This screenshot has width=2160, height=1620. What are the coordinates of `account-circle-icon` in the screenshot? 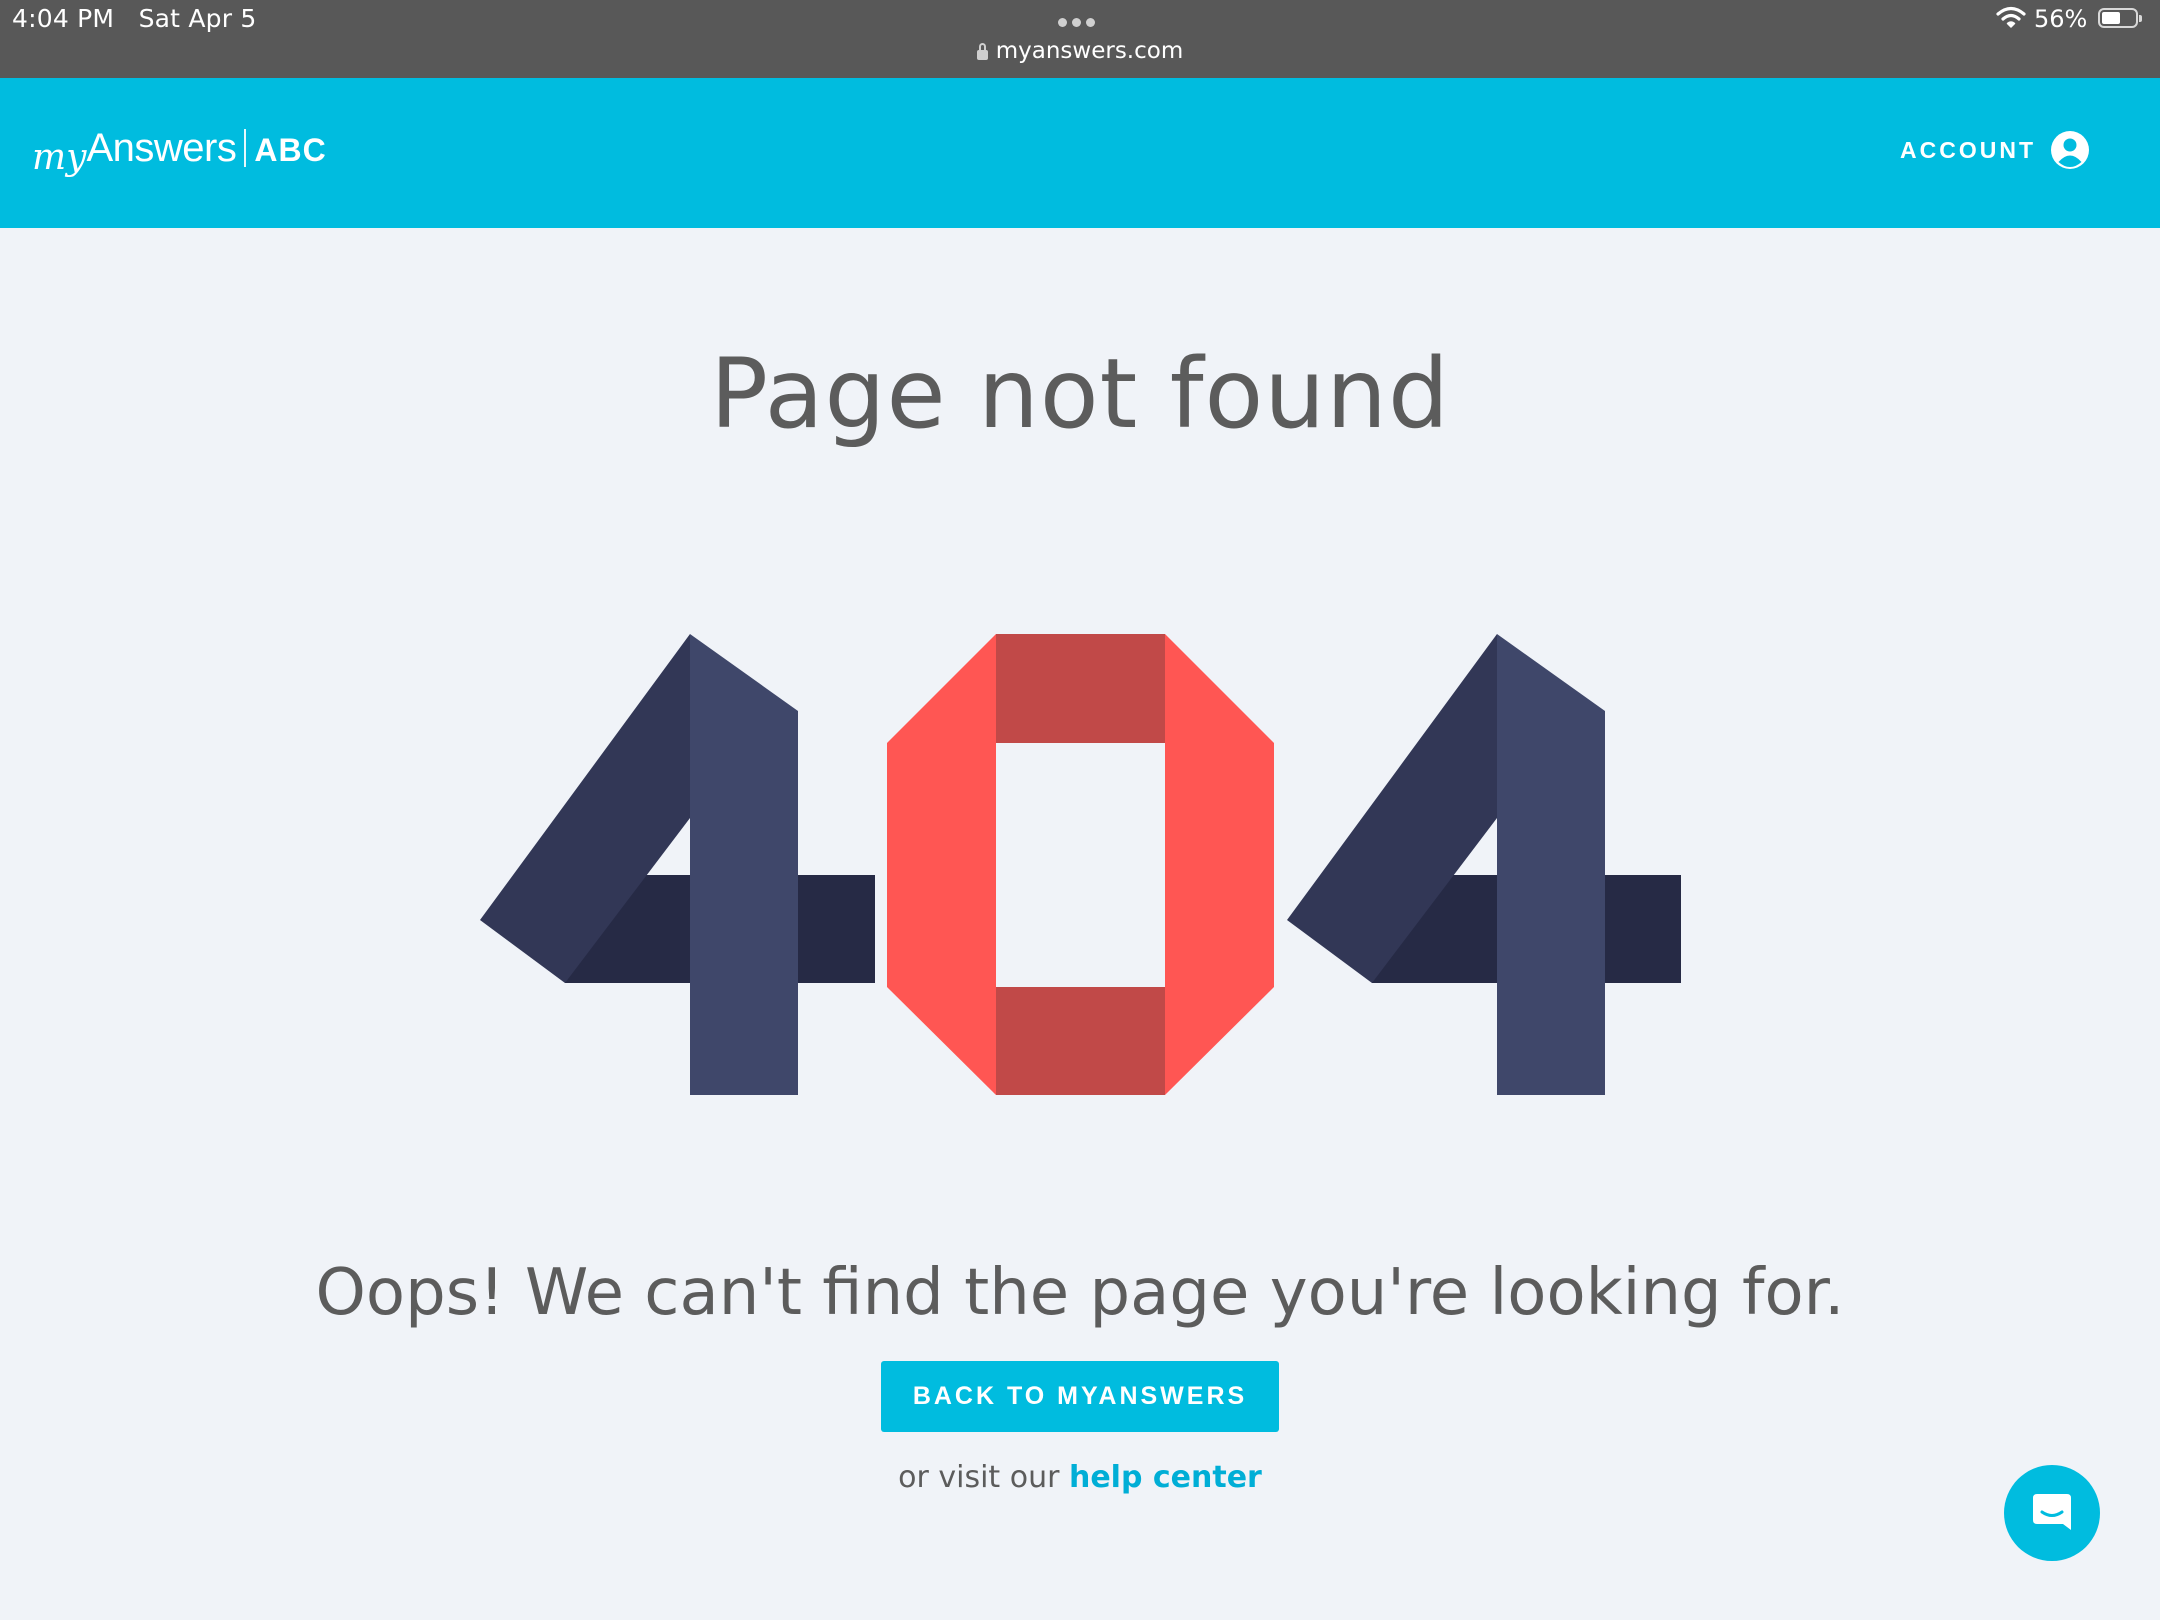 It's located at (2070, 150).